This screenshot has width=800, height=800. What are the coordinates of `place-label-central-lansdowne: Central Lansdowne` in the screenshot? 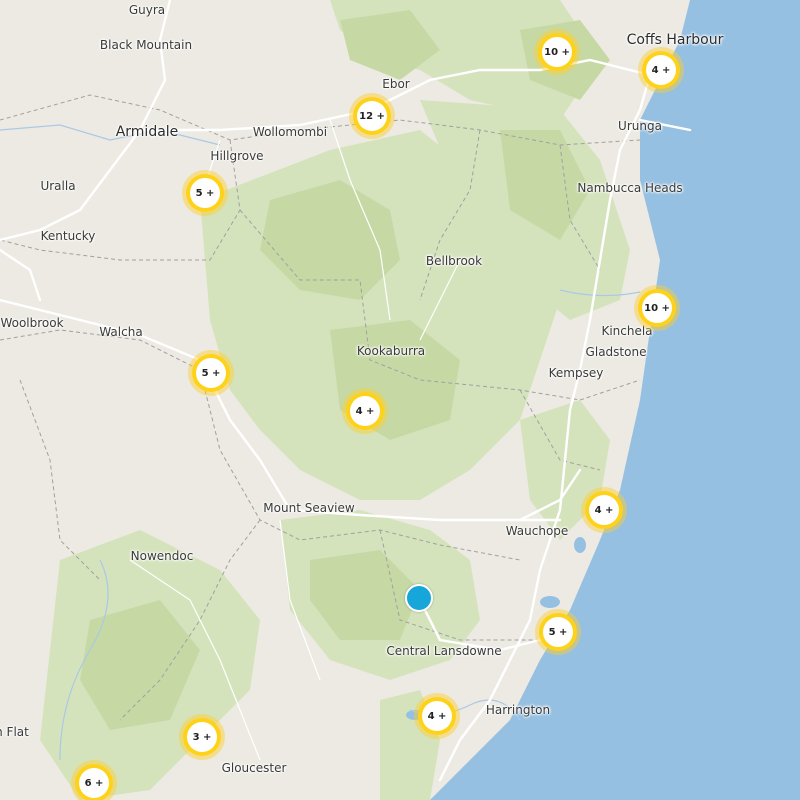 It's located at (444, 651).